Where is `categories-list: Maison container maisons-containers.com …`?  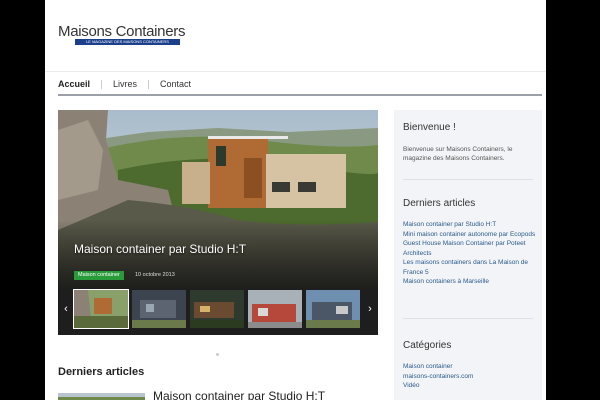 categories-list: Maison container maisons-containers.com … is located at coordinates (471, 376).